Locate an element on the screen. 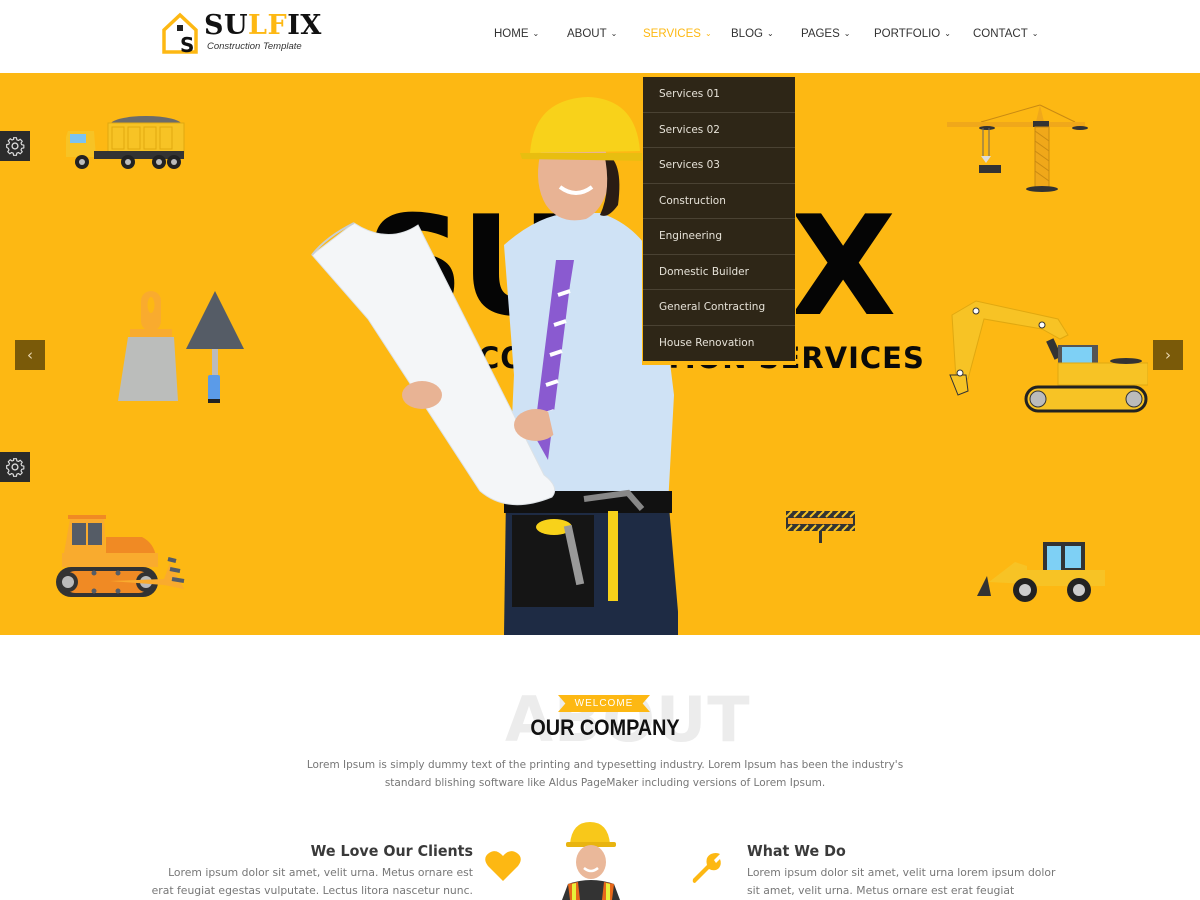 Image resolution: width=1200 pixels, height=900 pixels. logo: S SULFIX Construction Template is located at coordinates (241, 32).